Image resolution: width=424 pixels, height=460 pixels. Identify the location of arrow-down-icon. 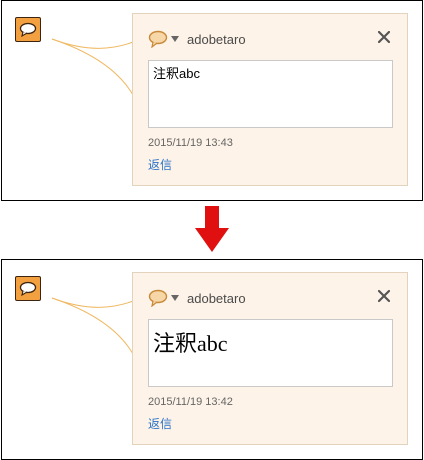
(212, 229).